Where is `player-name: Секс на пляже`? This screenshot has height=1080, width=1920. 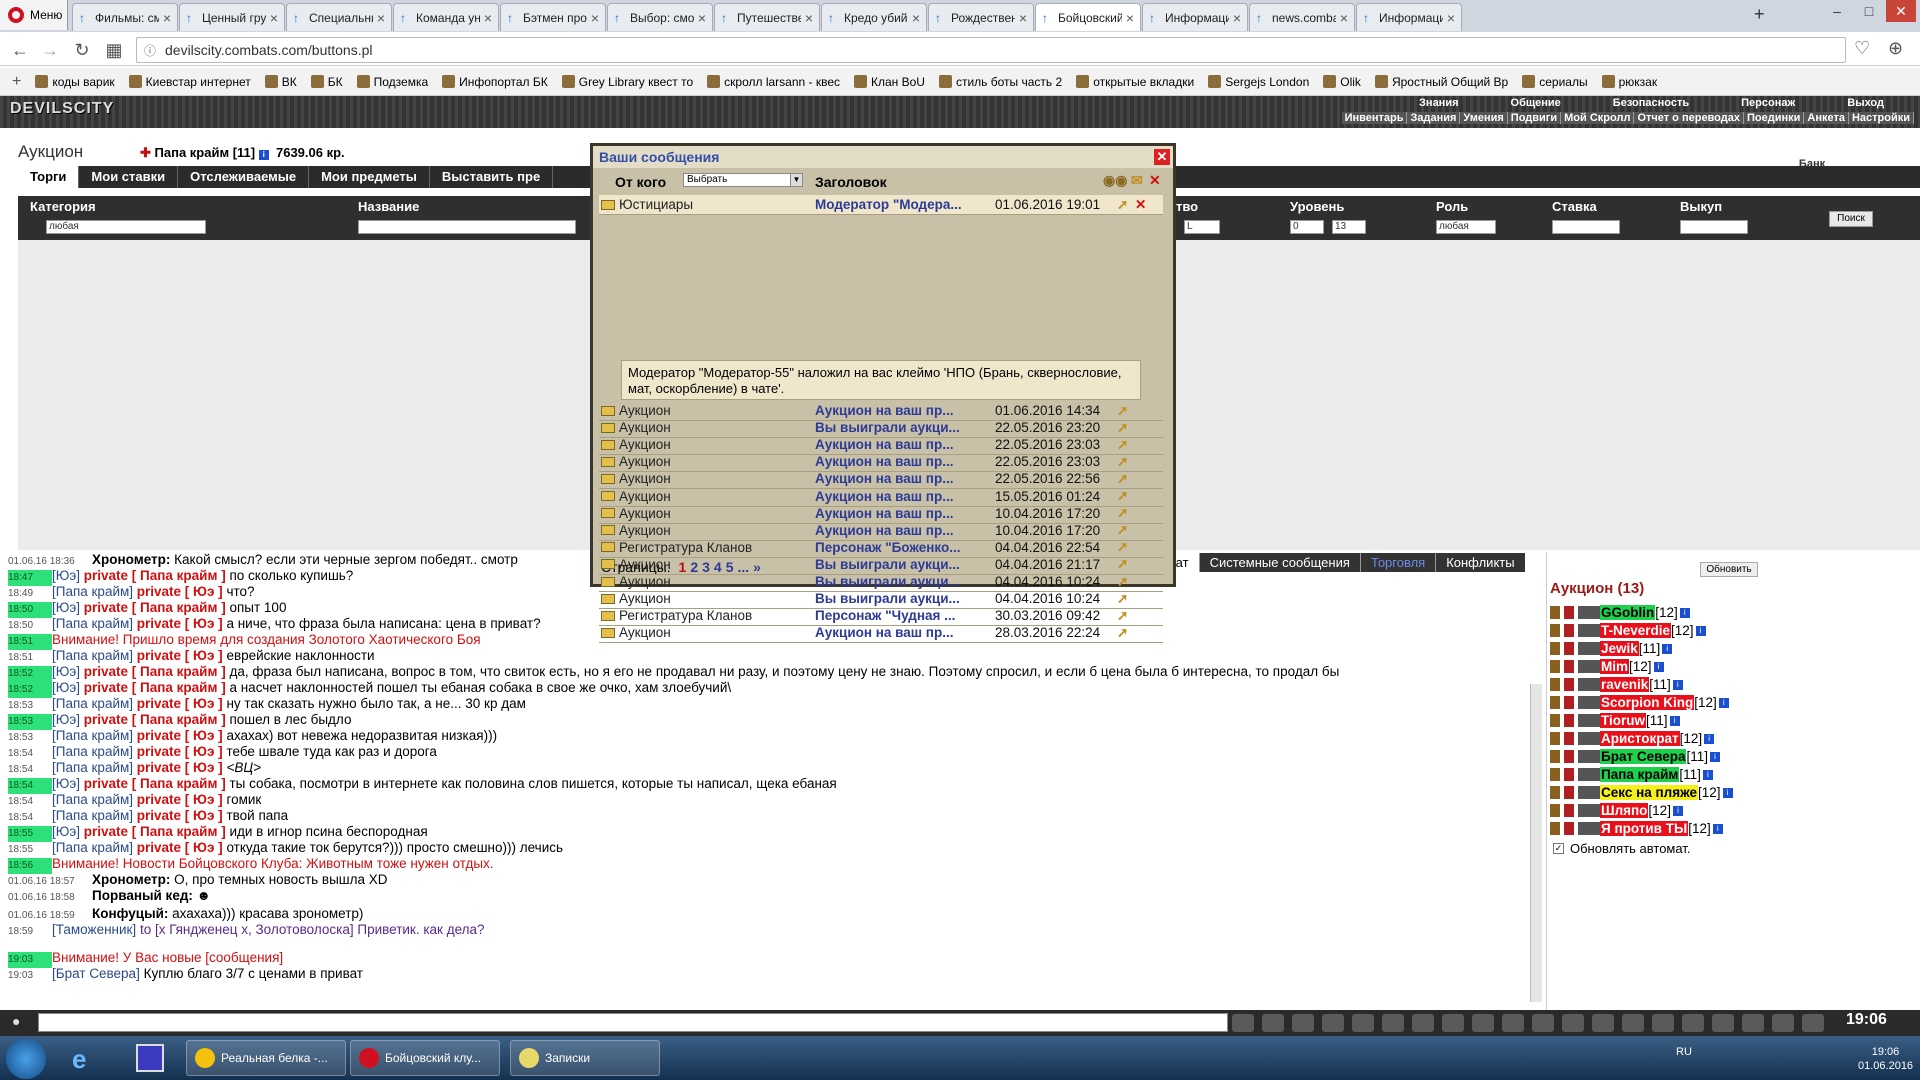 player-name: Секс на пляже is located at coordinates (1649, 792).